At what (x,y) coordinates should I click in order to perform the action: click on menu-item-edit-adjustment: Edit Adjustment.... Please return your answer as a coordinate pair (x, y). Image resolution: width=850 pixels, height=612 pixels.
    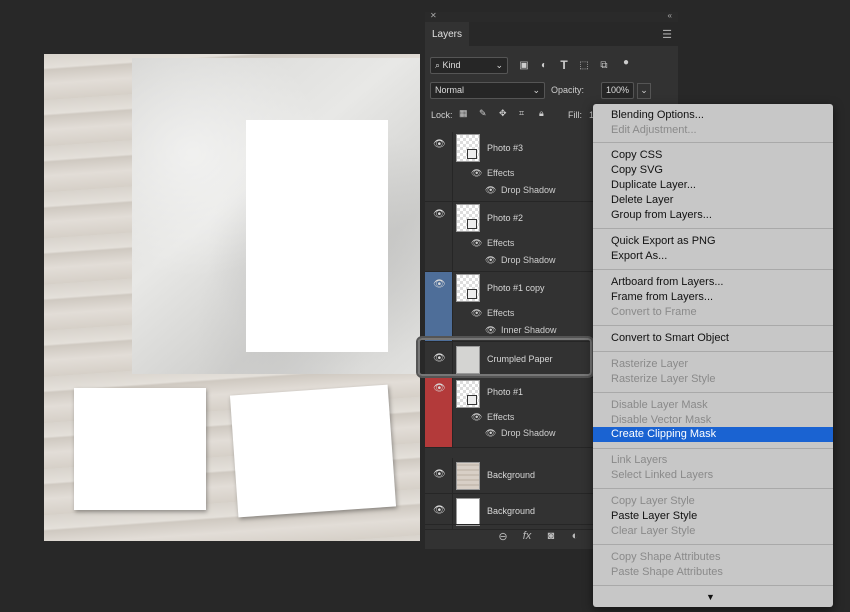
    Looking at the image, I should click on (713, 130).